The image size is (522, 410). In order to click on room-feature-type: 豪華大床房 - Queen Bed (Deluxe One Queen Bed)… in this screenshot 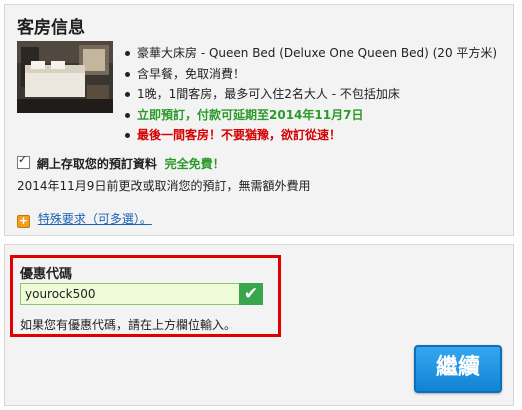, I will do `click(310, 53)`.